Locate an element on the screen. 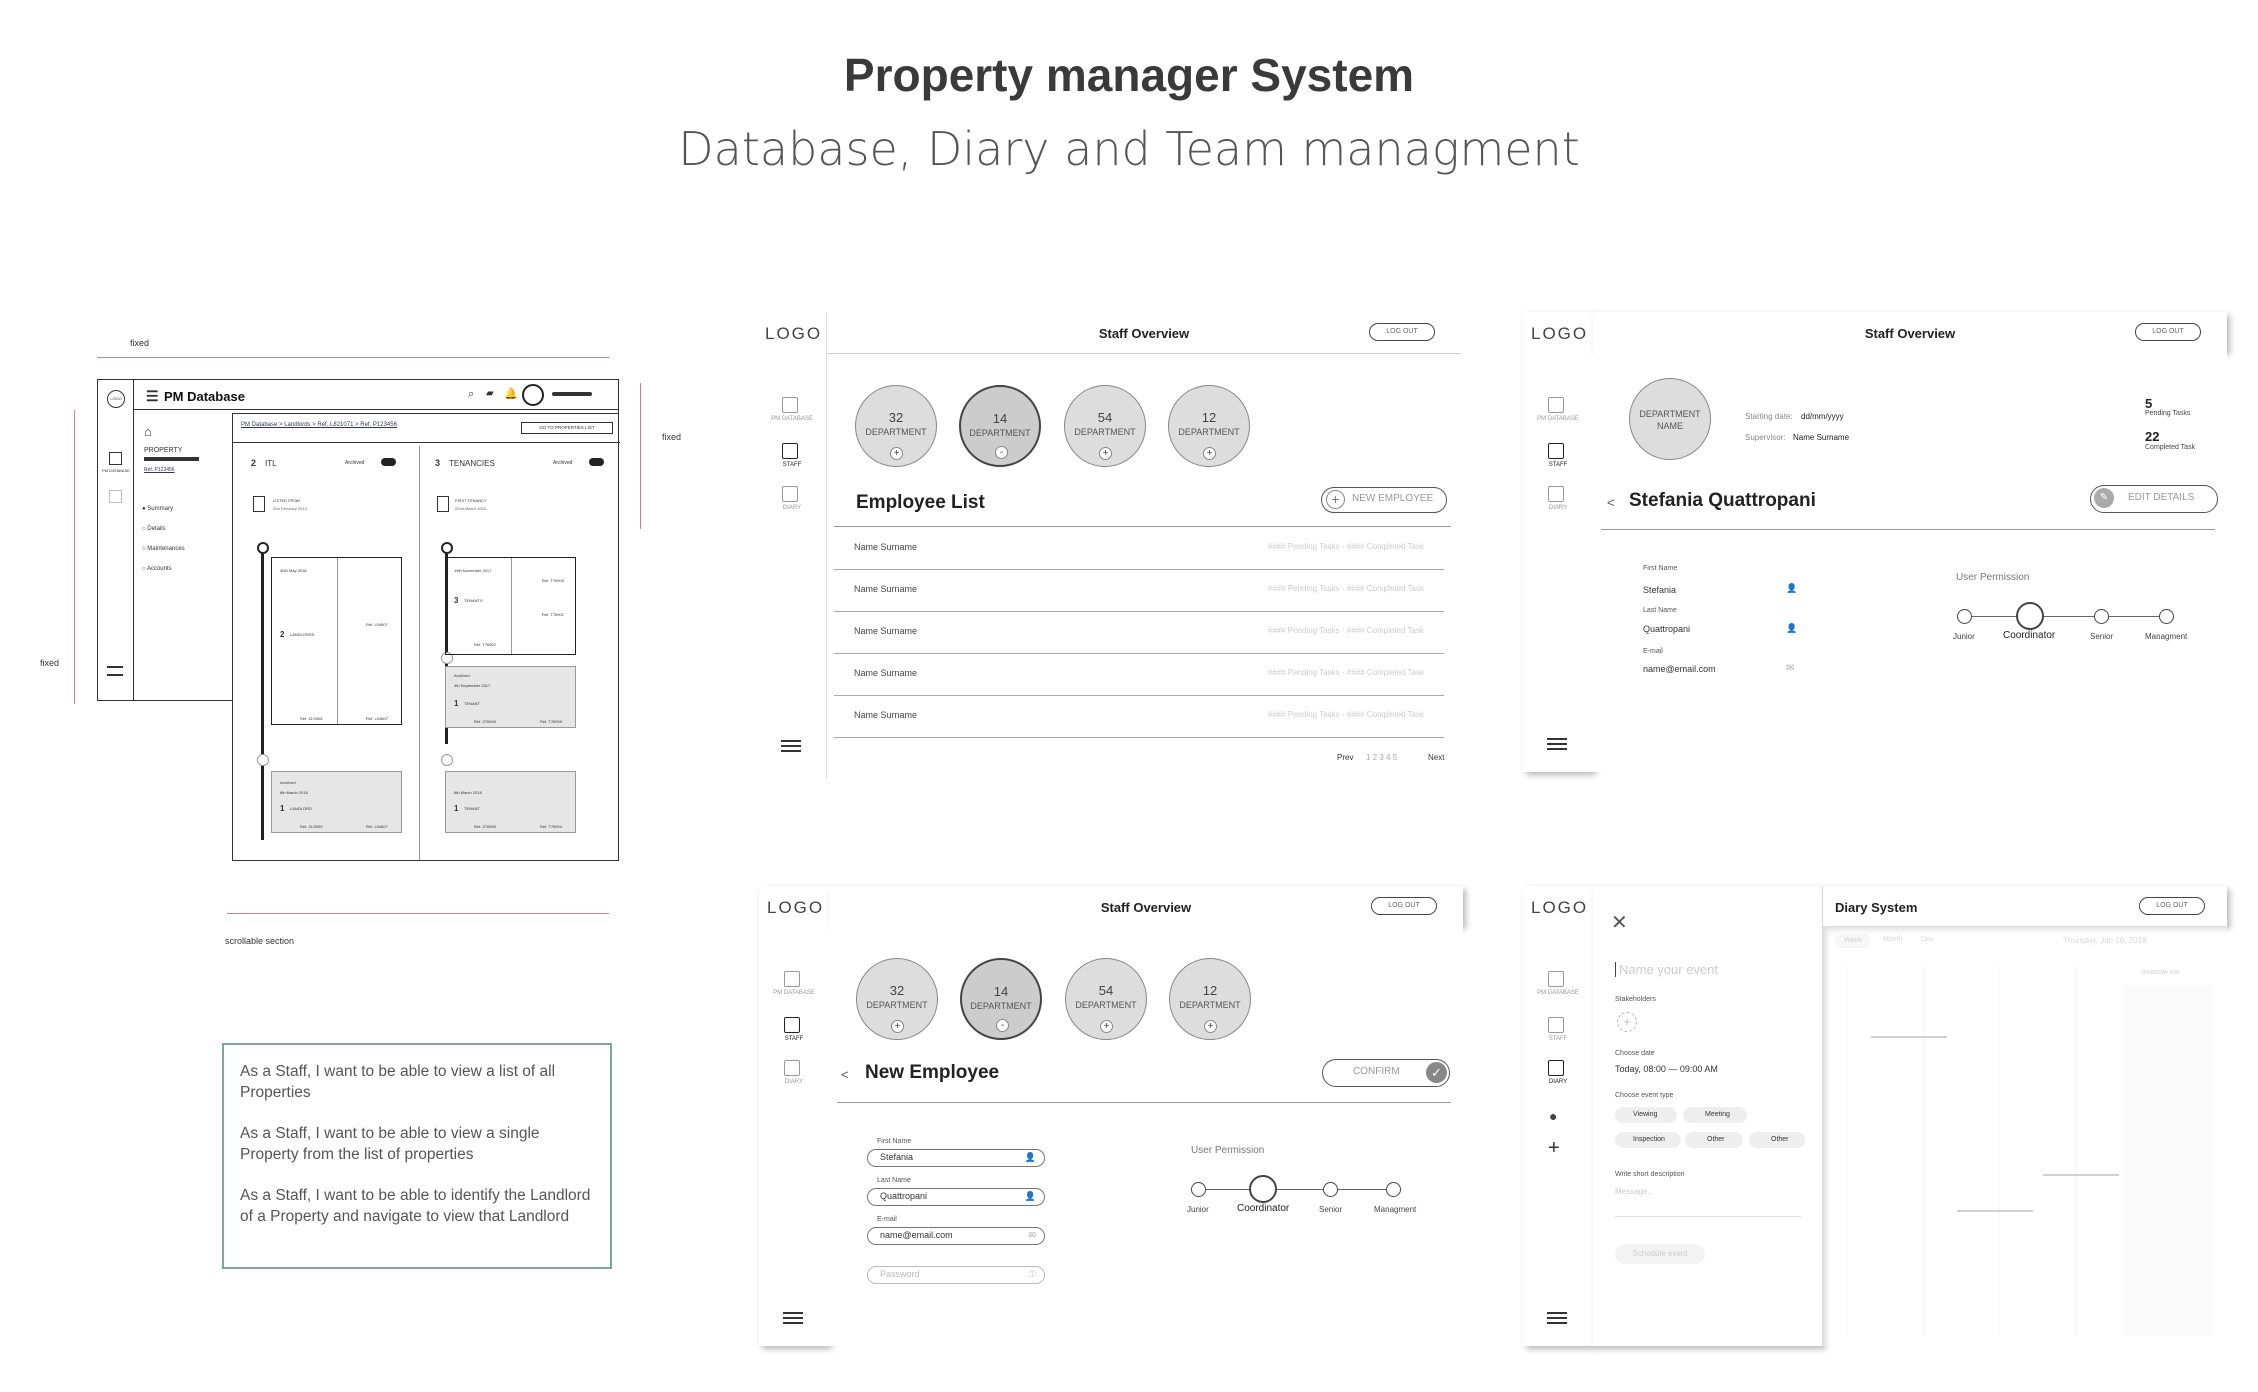 The width and height of the screenshot is (2258, 1392). add-stakeholder-icon: + is located at coordinates (1627, 1022).